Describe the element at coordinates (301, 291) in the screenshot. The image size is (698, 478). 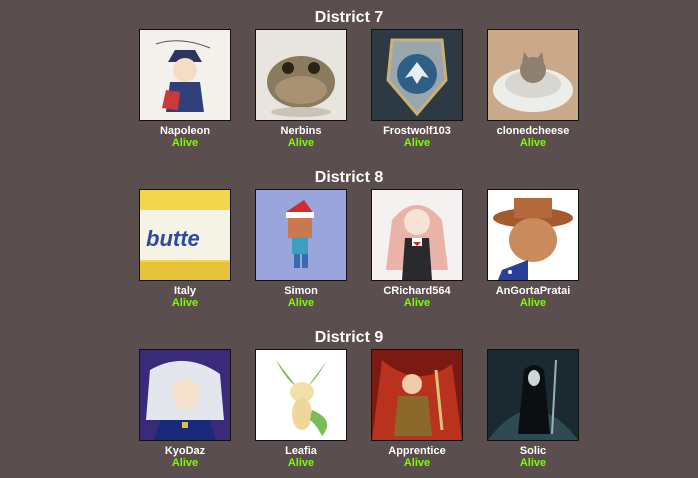
I see `tribute-name: Simon` at that location.